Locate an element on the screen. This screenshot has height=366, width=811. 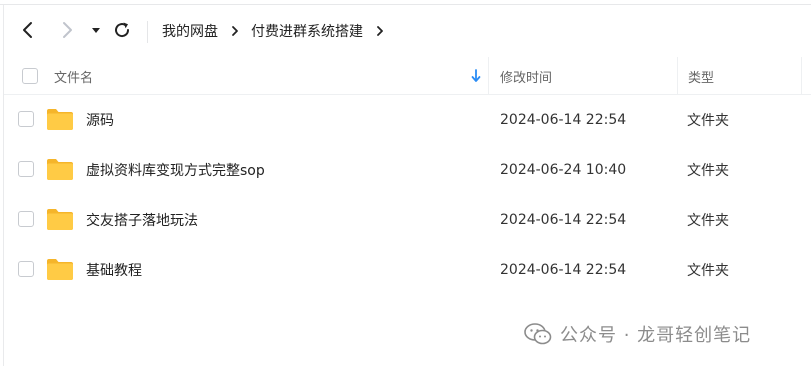
column-header-name: 文件名 is located at coordinates (73, 76).